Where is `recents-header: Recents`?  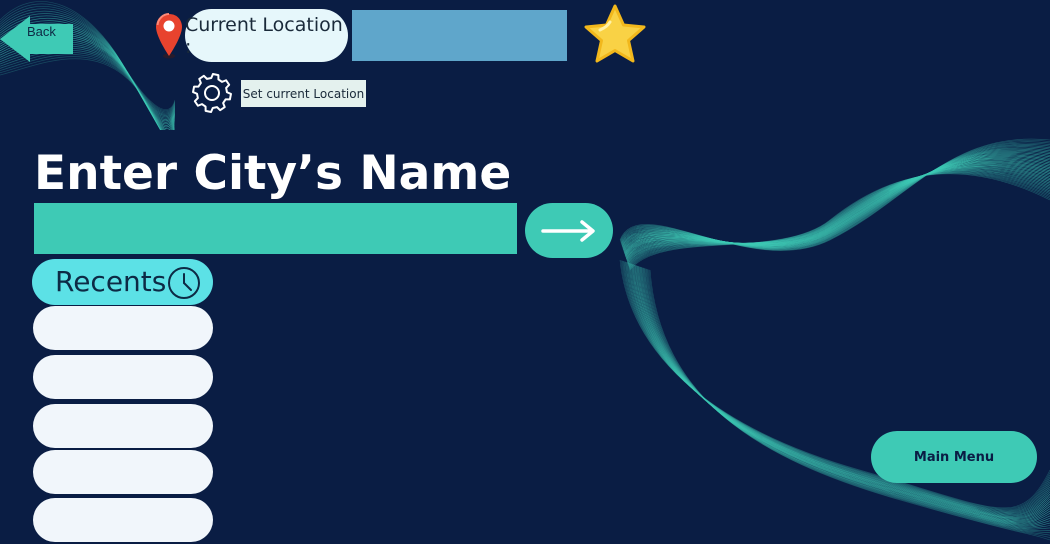 recents-header: Recents is located at coordinates (122, 282).